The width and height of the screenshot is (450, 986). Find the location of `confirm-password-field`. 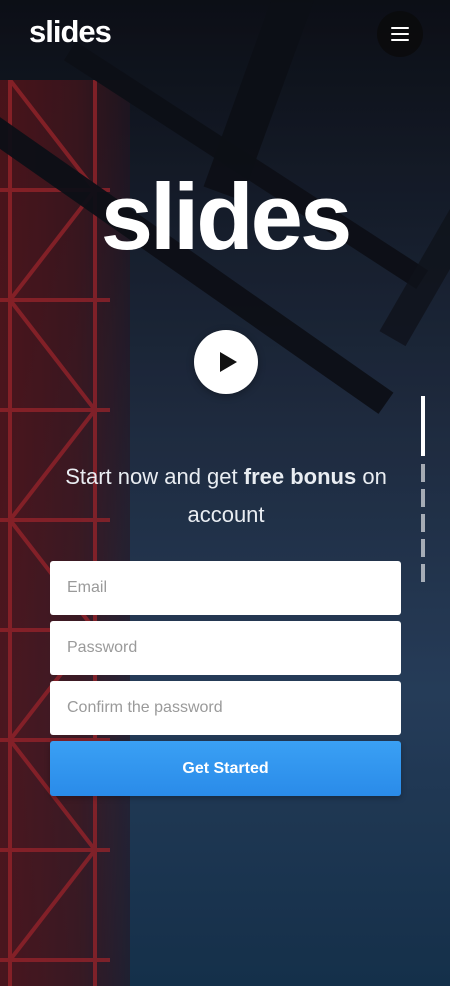

confirm-password-field is located at coordinates (225, 708).